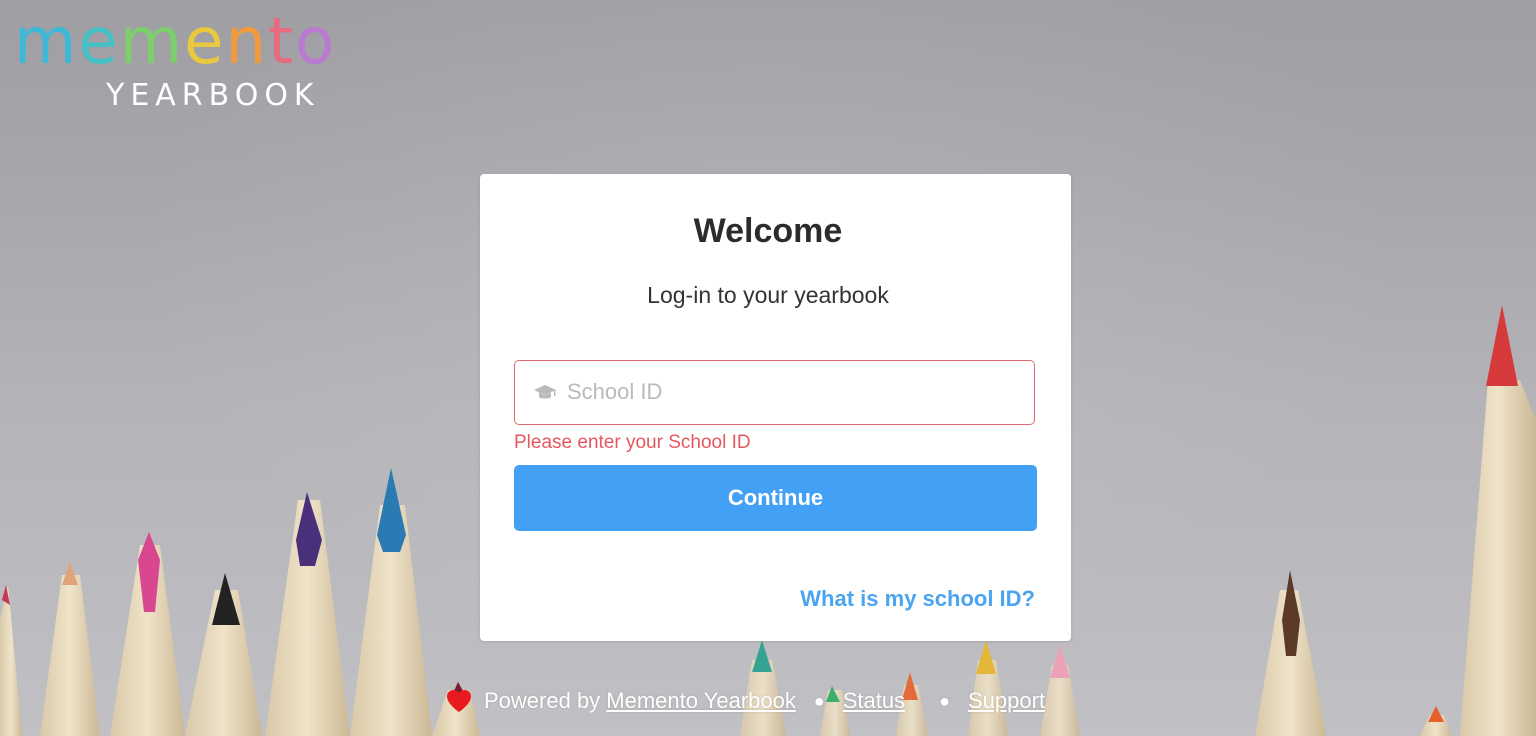 The image size is (1536, 736). I want to click on card-title: Welcome, so click(768, 231).